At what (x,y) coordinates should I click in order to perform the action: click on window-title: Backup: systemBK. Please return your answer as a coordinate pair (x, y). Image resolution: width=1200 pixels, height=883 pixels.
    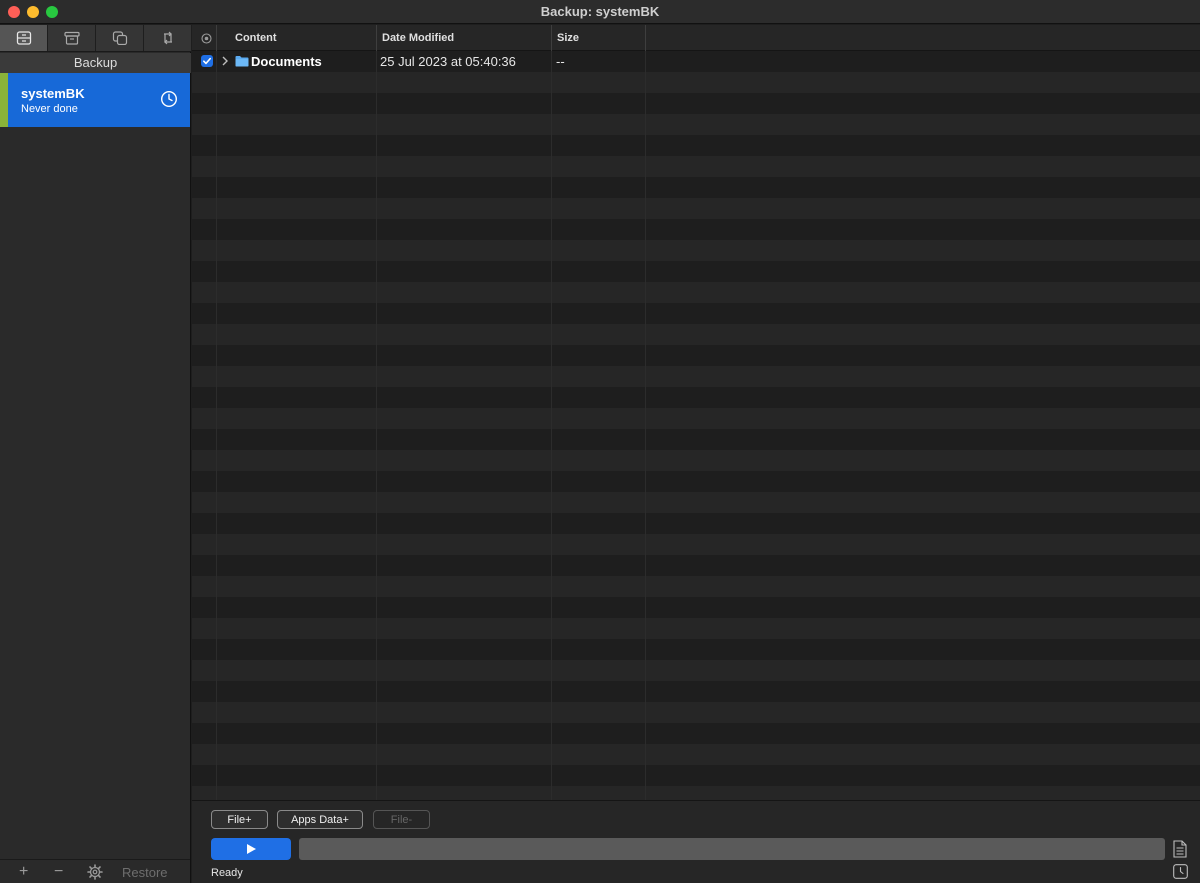
    Looking at the image, I should click on (600, 11).